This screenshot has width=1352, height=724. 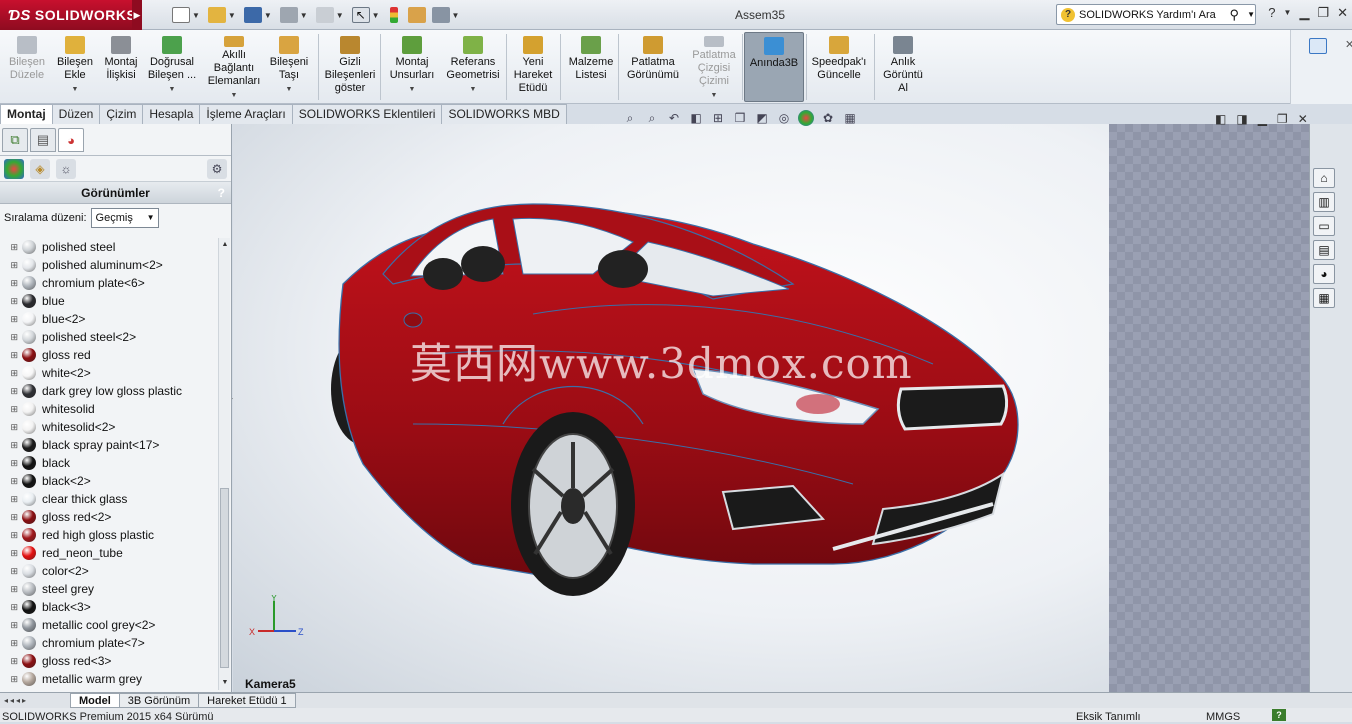 I want to click on list-item: ⊞ polished steel<2>, so click(x=109, y=337).